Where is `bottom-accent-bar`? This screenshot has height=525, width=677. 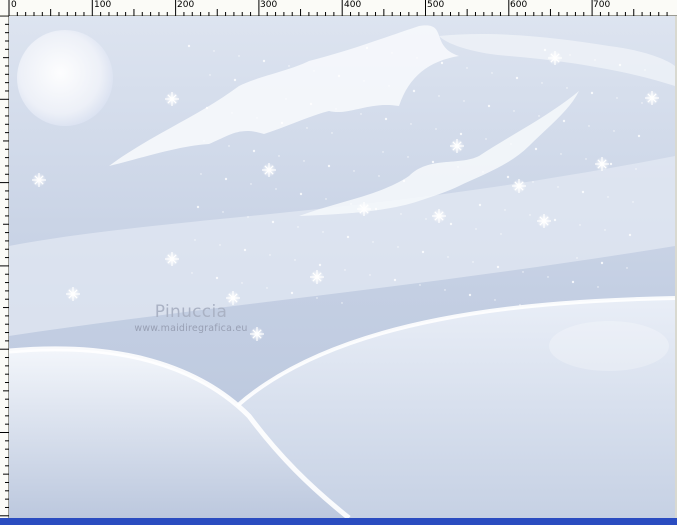
bottom-accent-bar is located at coordinates (338, 521).